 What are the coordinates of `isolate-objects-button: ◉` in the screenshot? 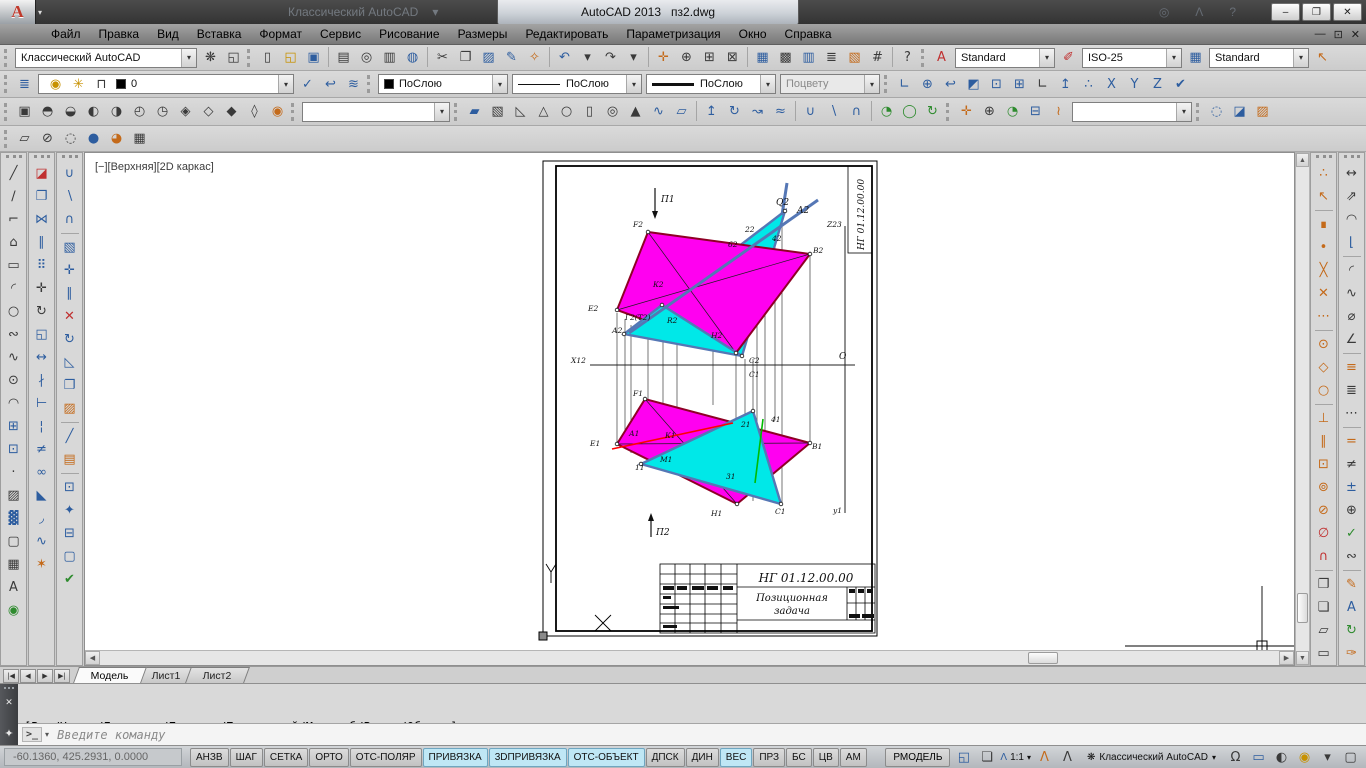 It's located at (14, 610).